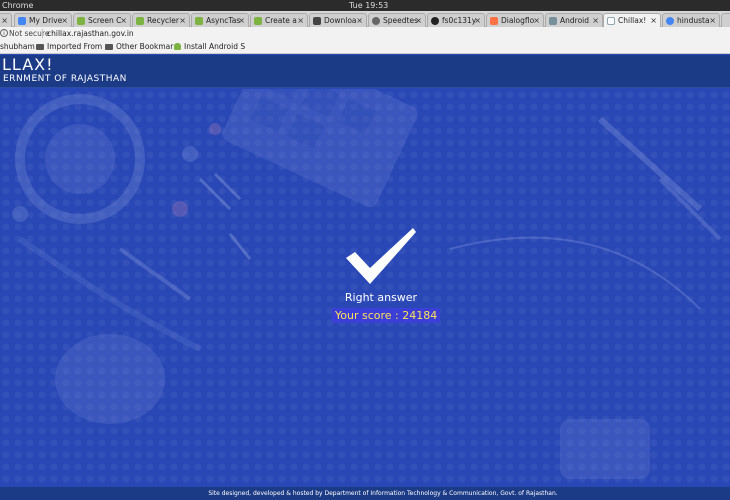  I want to click on divider, so click(42, 33).